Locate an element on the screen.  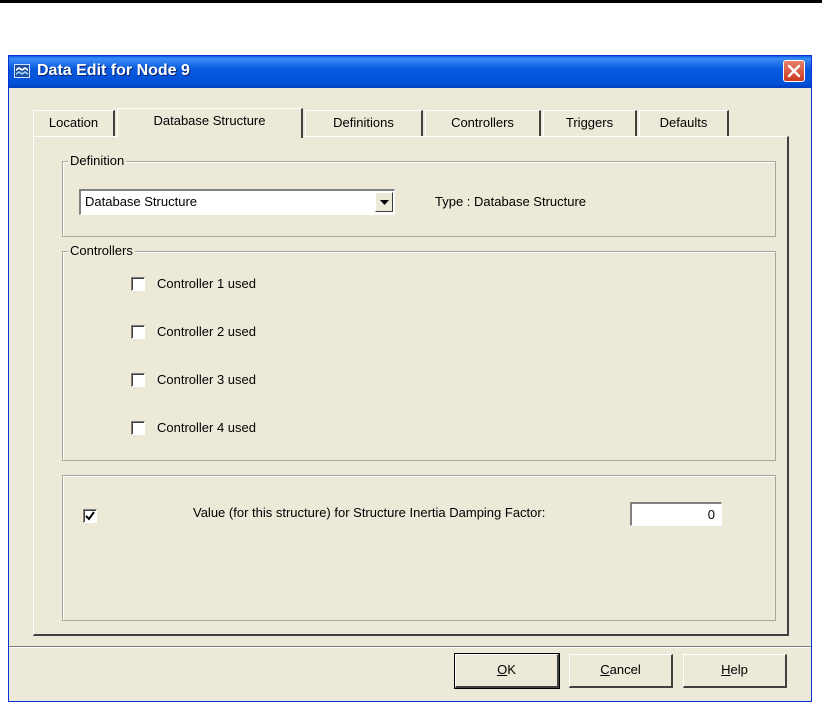
cancel-label: ancel is located at coordinates (625, 669).